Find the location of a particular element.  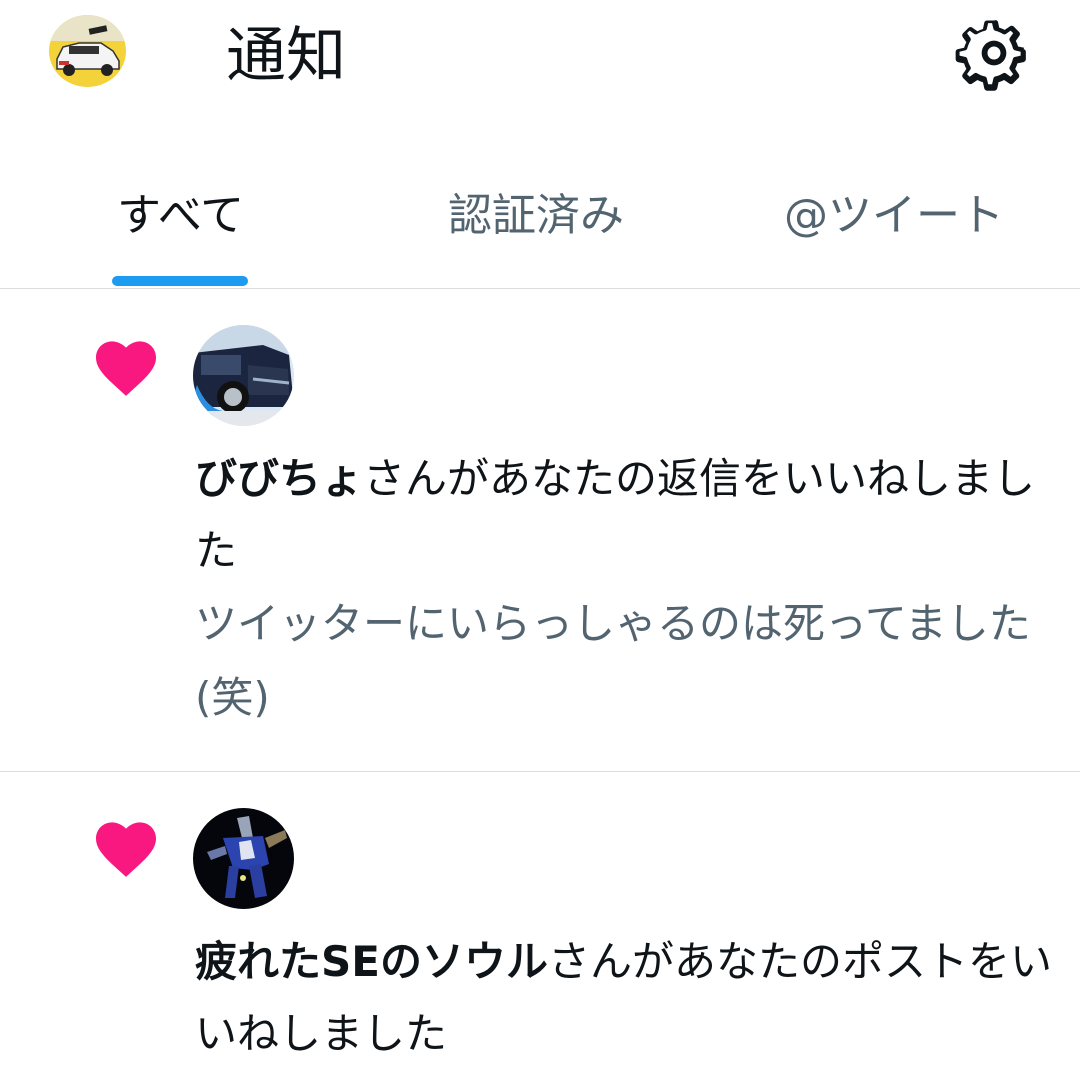

top-bar: 通知 is located at coordinates (540, 60).